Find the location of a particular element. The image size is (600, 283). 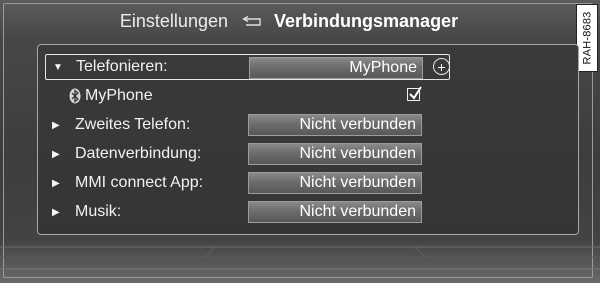

device-entry-myphone: MyPhone is located at coordinates (248, 96).